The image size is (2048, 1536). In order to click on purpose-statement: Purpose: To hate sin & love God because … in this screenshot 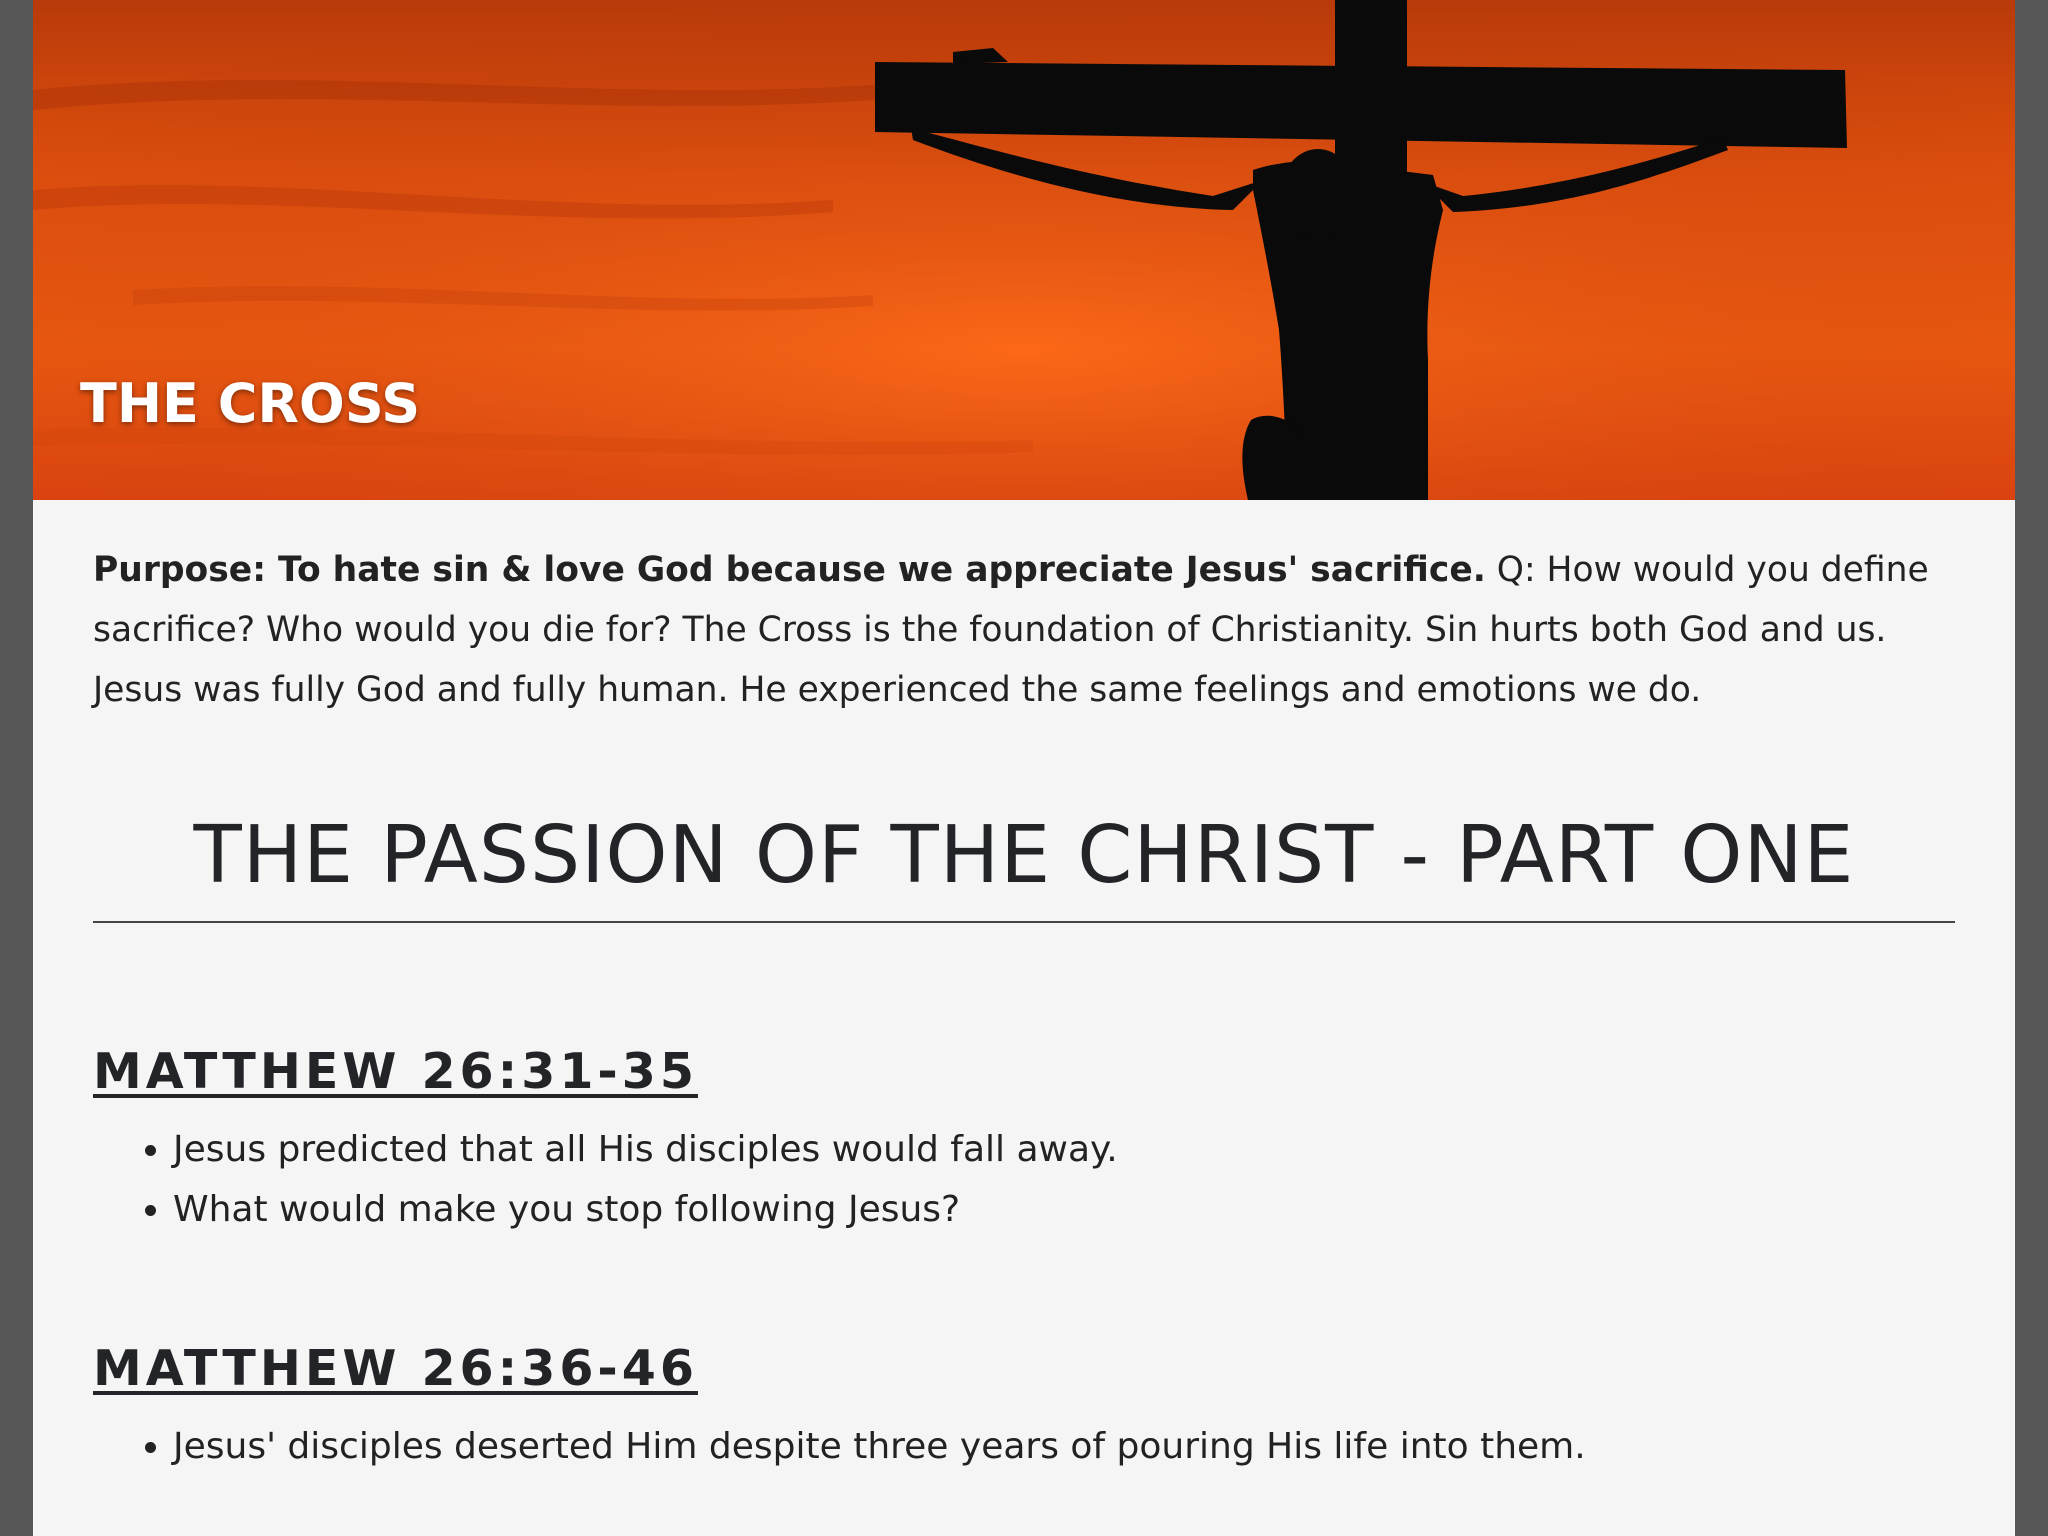, I will do `click(789, 570)`.